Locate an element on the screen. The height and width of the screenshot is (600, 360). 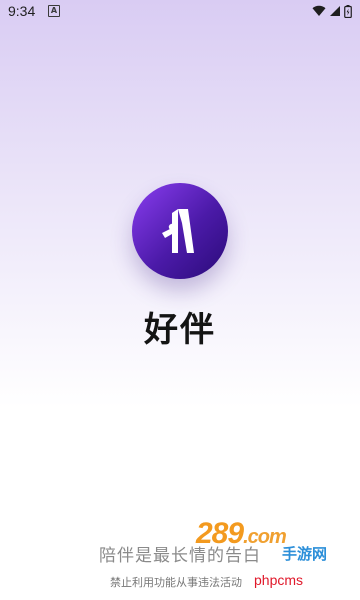
watermark-site-logo: 289.com is located at coordinates (241, 534).